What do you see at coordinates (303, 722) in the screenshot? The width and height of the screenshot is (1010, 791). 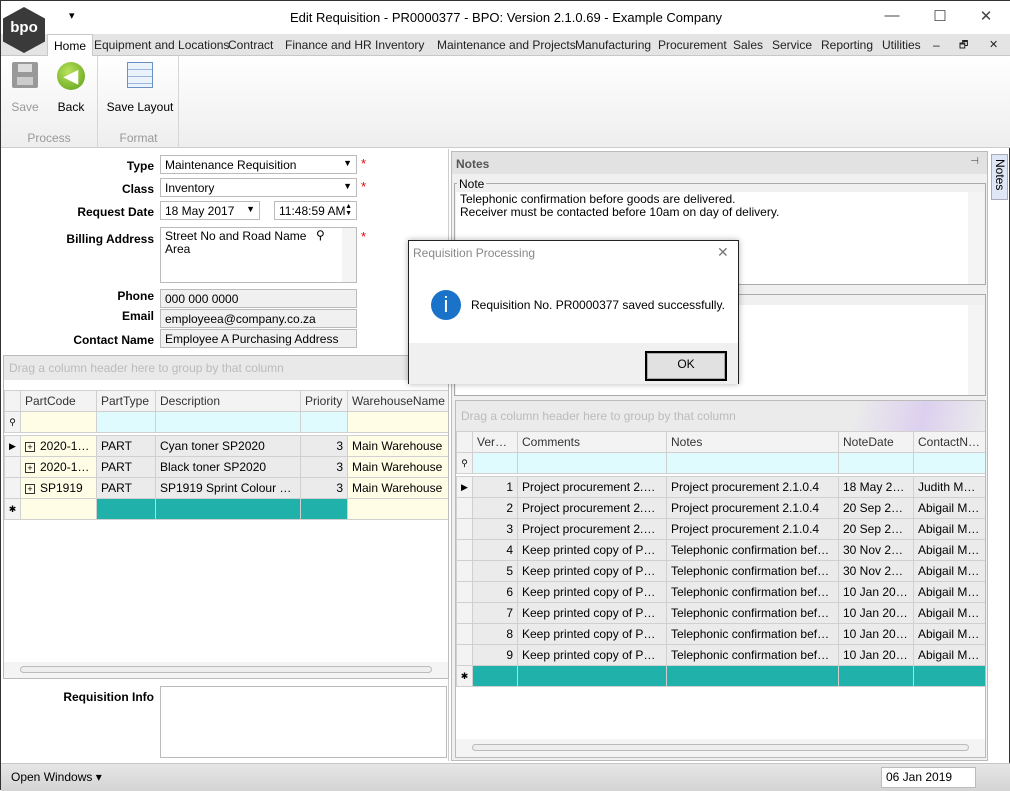 I see `requisition-info-field` at bounding box center [303, 722].